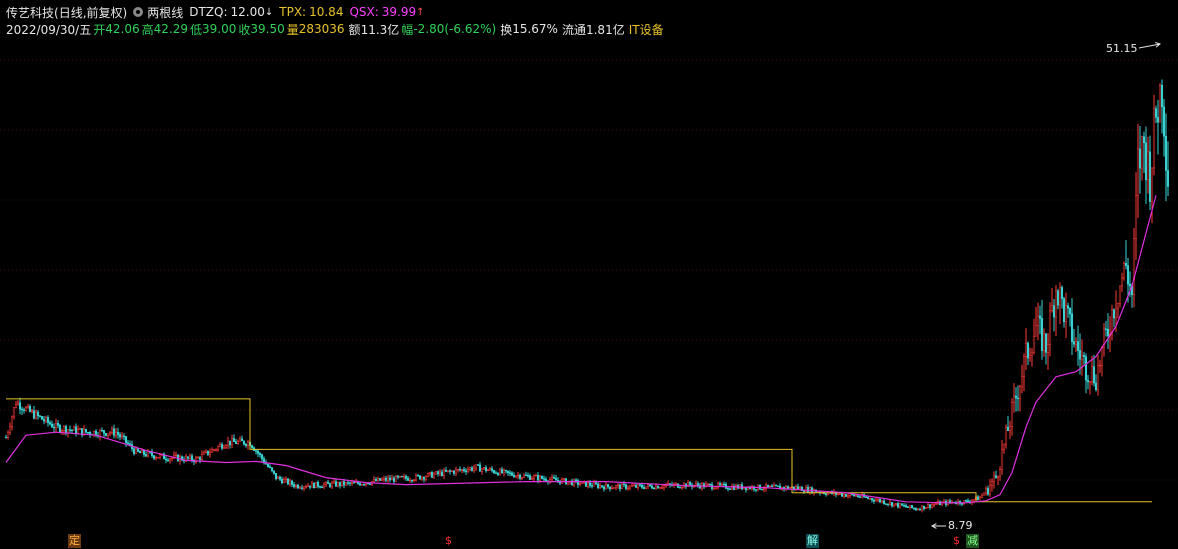  Describe the element at coordinates (74, 541) in the screenshot. I see `marker-ding: 定` at that location.